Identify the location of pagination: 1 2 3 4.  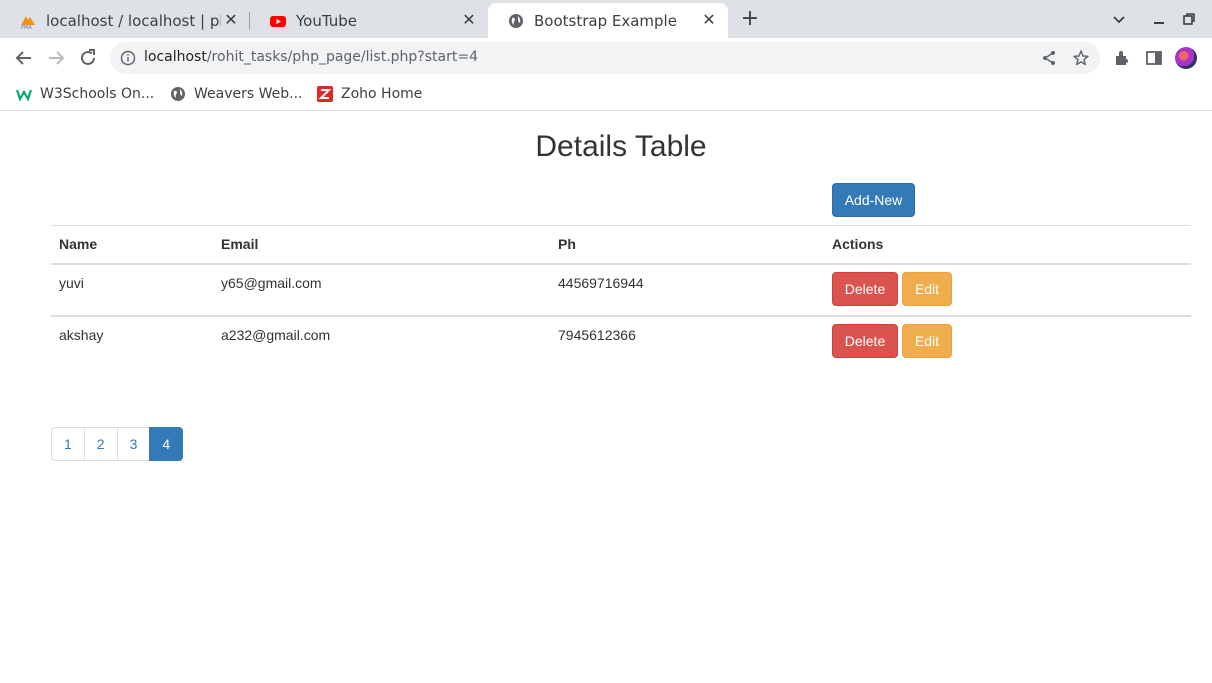
(117, 444).